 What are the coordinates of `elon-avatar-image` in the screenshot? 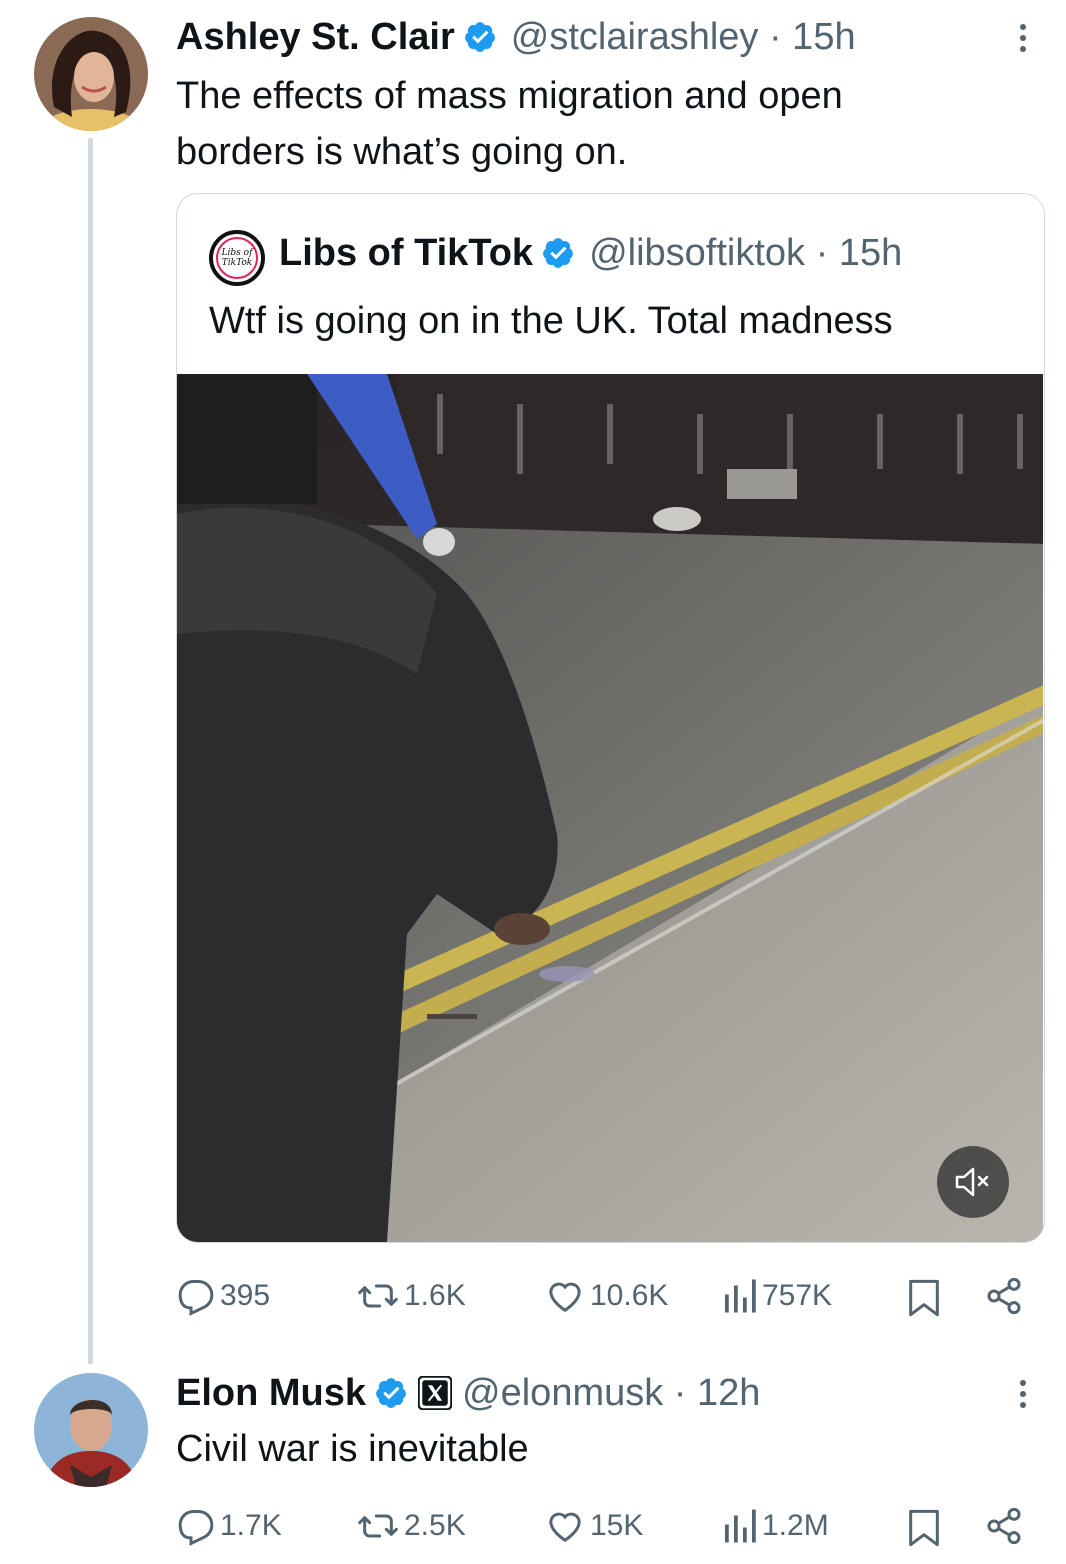 It's located at (91, 1430).